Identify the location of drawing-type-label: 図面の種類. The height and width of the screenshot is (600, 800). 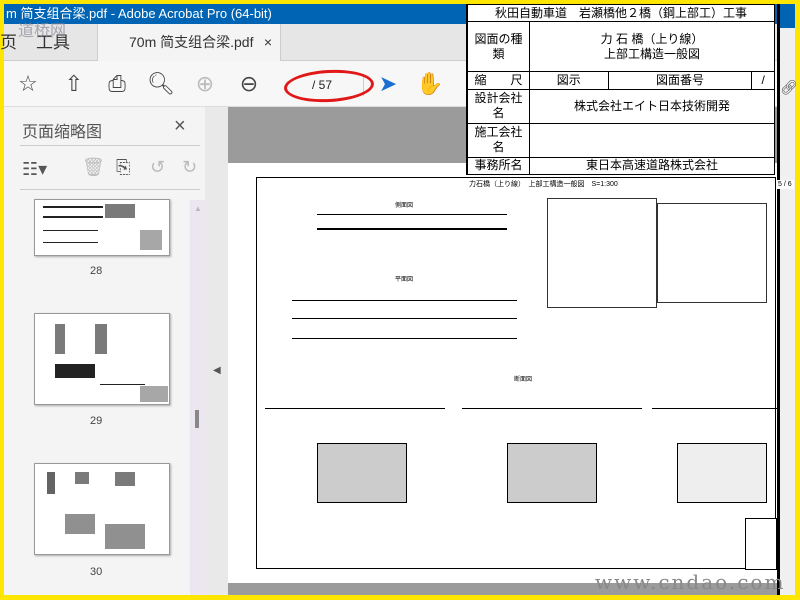
(498, 47).